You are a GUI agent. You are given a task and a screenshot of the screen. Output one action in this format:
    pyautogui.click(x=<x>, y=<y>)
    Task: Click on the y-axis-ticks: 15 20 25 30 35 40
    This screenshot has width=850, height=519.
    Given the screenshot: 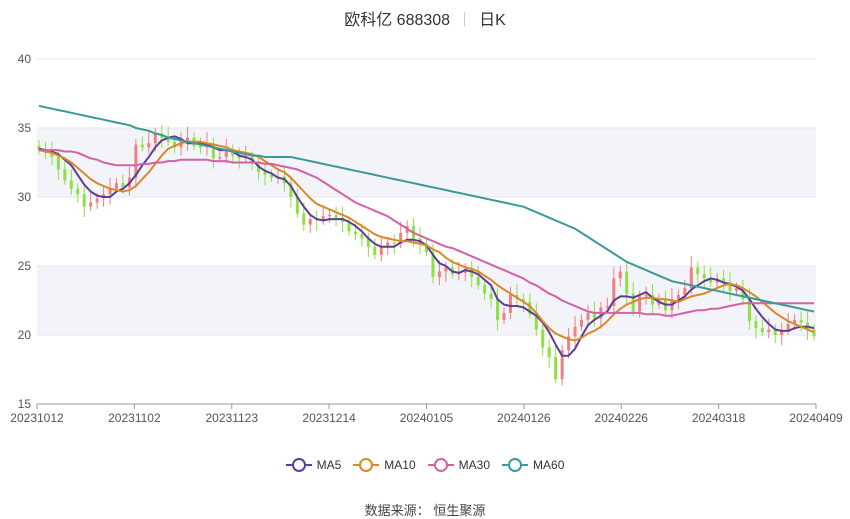 What is the action you would take?
    pyautogui.click(x=25, y=231)
    